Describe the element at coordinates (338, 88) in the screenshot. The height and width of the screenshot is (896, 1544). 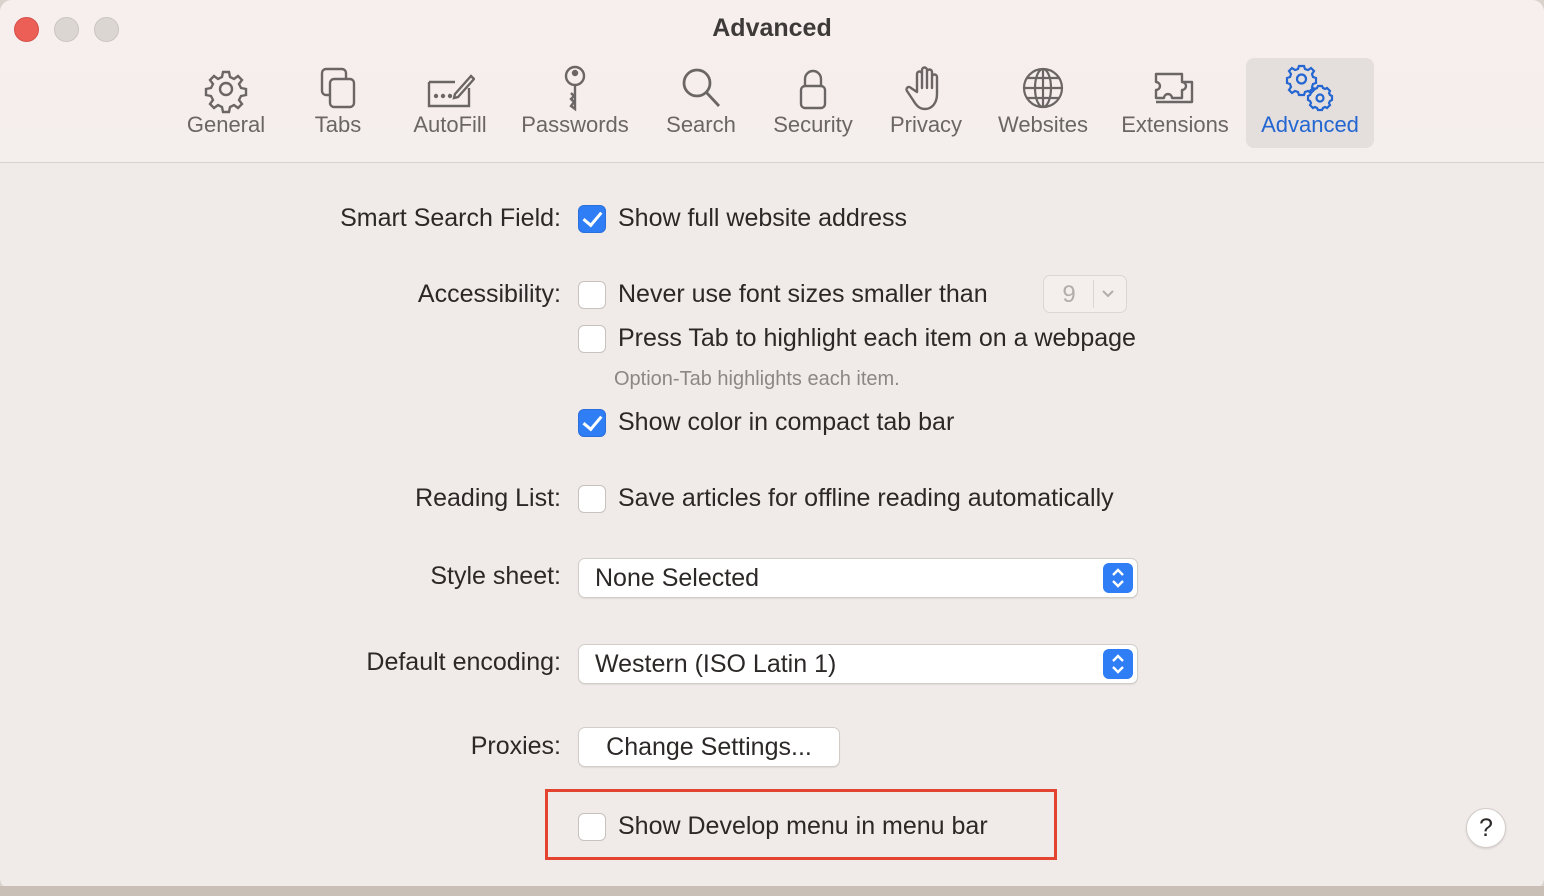
I see `tabs-icon` at that location.